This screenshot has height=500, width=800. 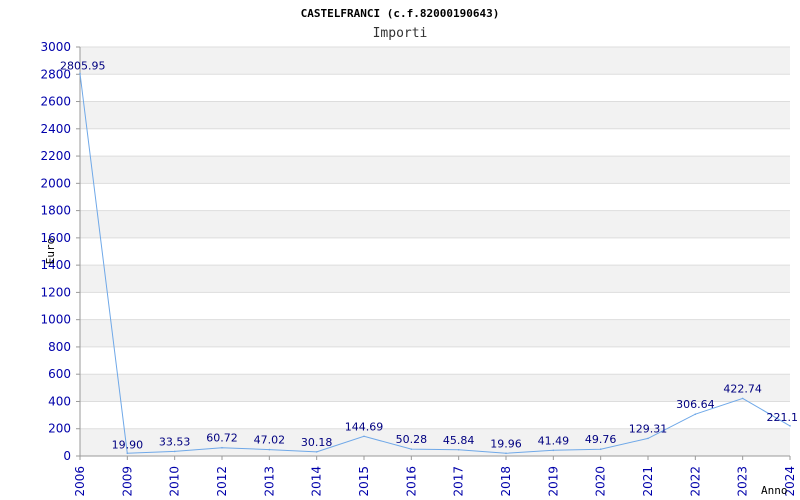 I want to click on x-tick-label: 2021, so click(x=648, y=481).